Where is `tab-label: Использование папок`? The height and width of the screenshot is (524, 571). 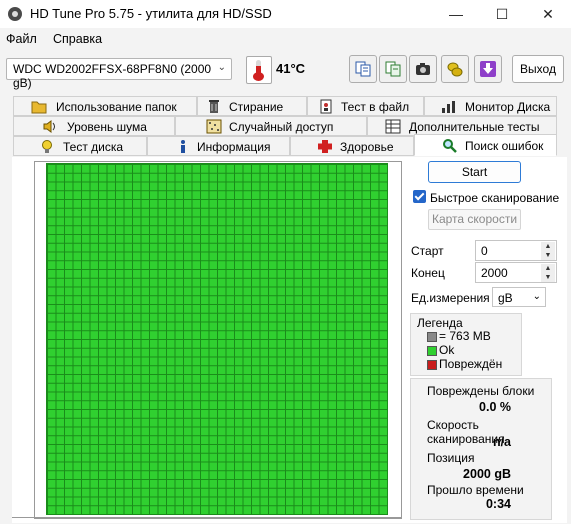 tab-label: Использование папок is located at coordinates (116, 107).